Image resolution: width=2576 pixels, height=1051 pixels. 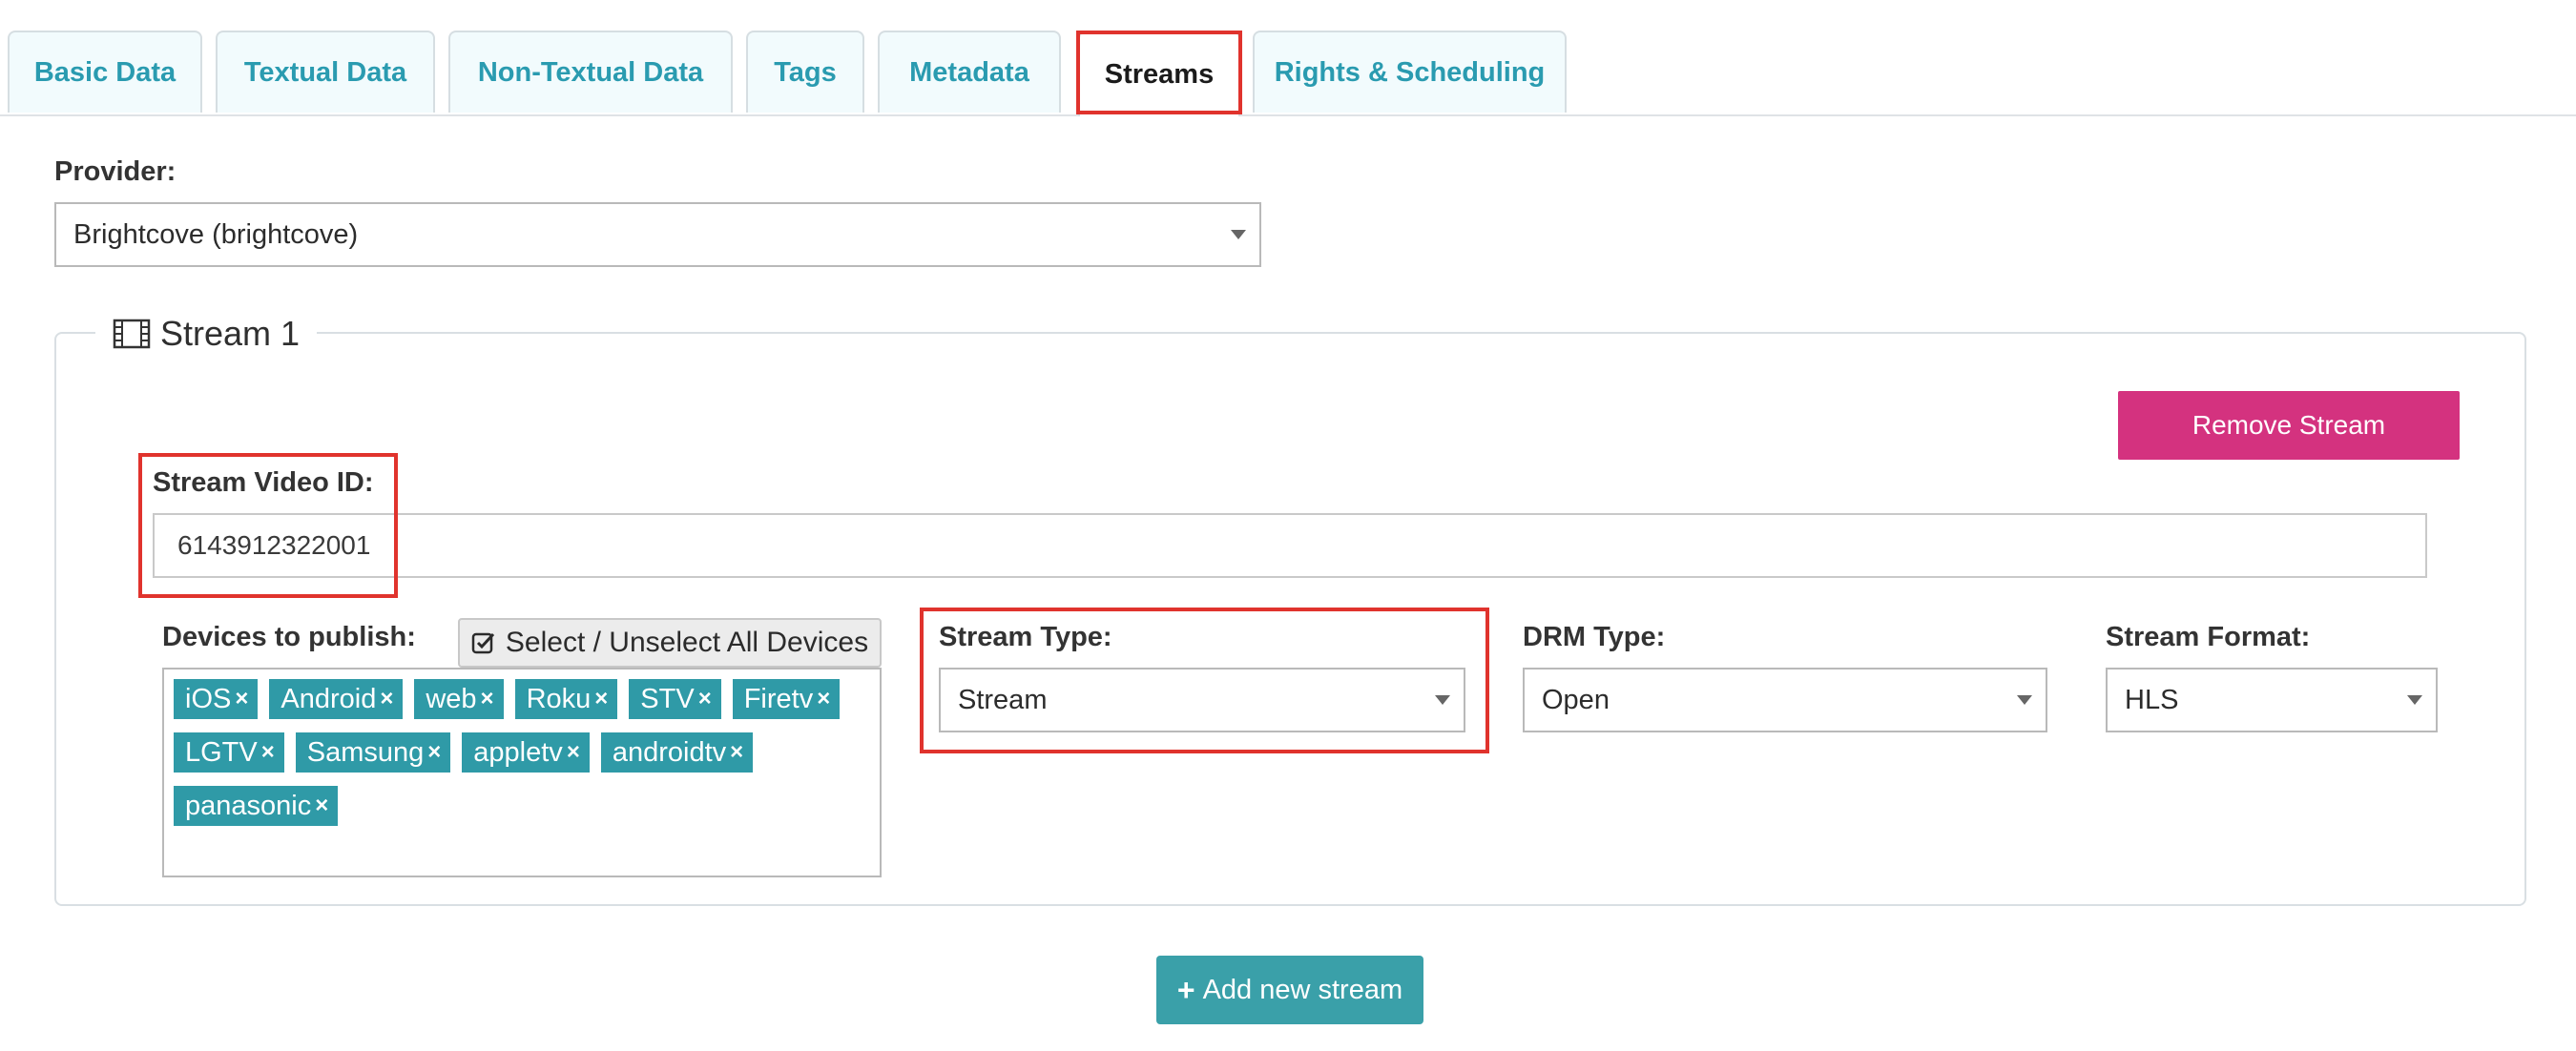 I want to click on device-chip-stv: STV ×, so click(x=675, y=699).